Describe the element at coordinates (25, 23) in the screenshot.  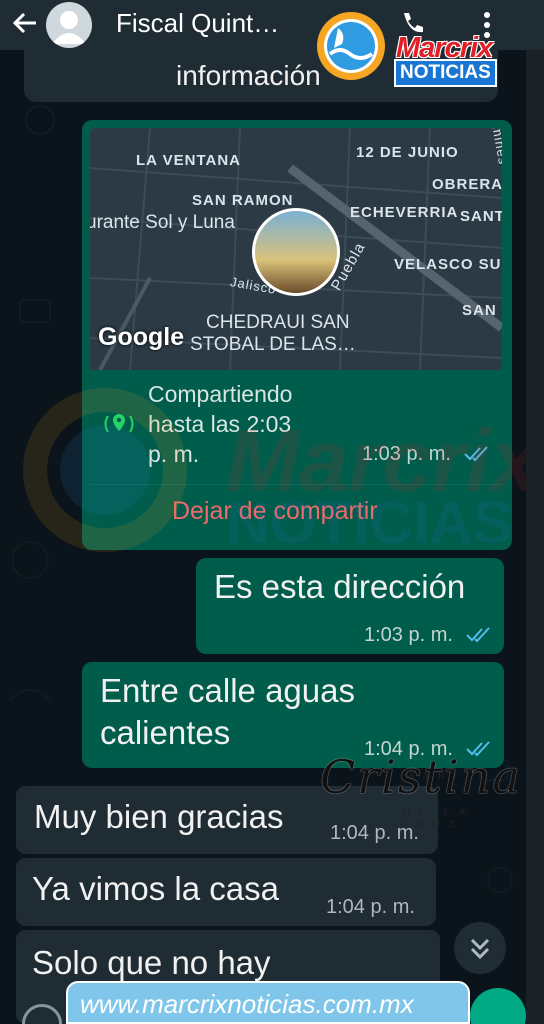
I see `arrow-left-icon` at that location.